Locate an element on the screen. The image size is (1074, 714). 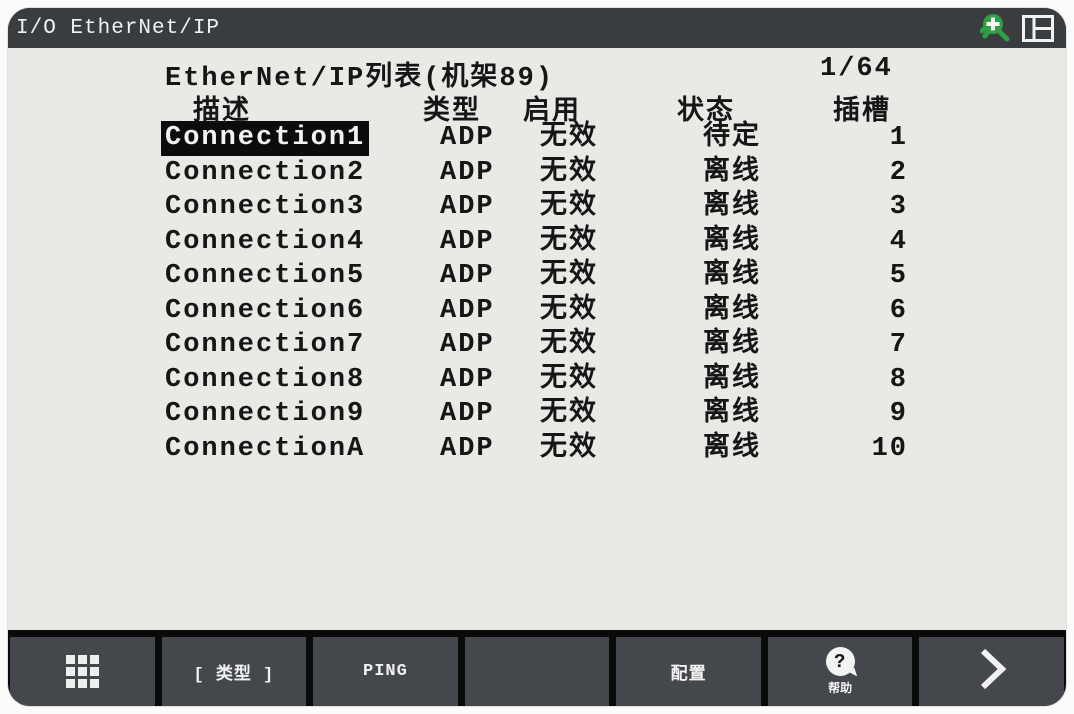
table-row: Connection5 ADP 无效 离线 5 is located at coordinates (537, 276).